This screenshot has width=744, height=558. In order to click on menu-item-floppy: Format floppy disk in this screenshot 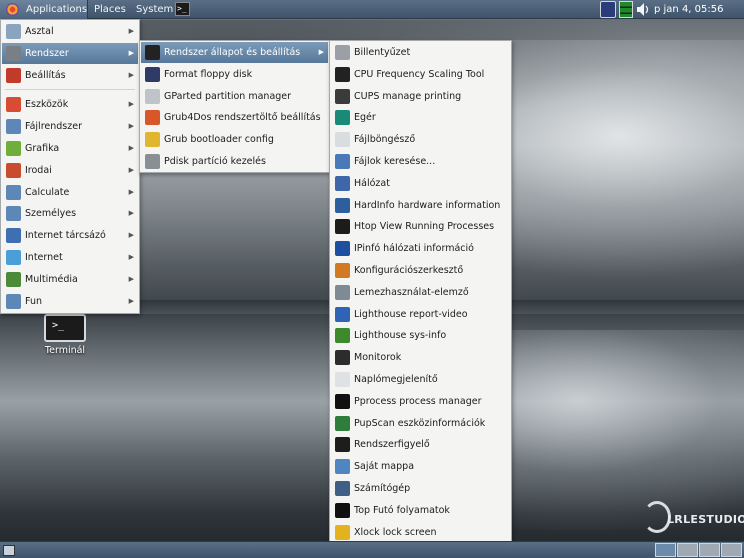, I will do `click(234, 74)`.